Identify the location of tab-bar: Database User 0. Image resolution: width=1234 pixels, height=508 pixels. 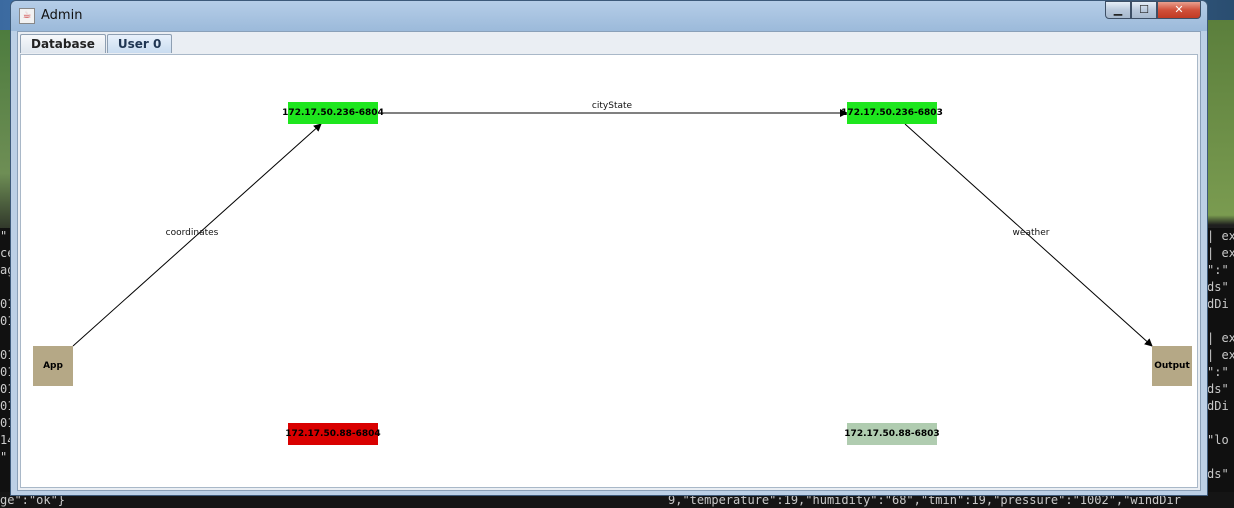
(96, 44).